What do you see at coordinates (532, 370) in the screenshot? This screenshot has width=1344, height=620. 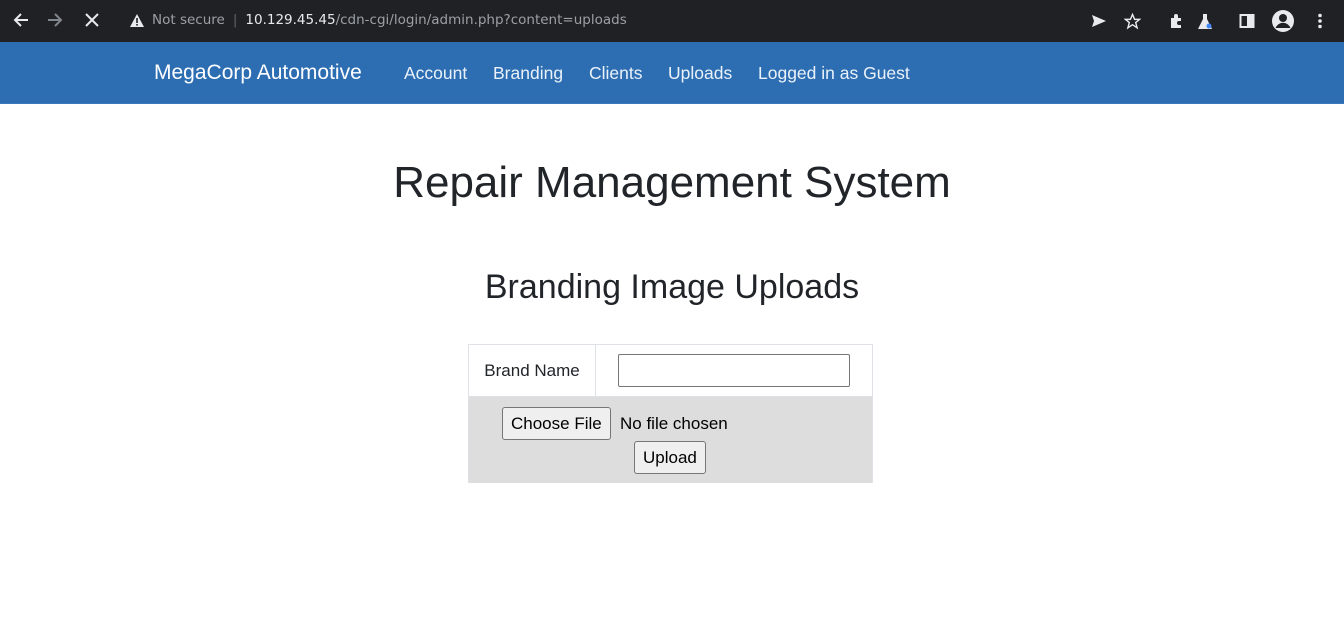 I see `brand-name-label: Brand Name` at bounding box center [532, 370].